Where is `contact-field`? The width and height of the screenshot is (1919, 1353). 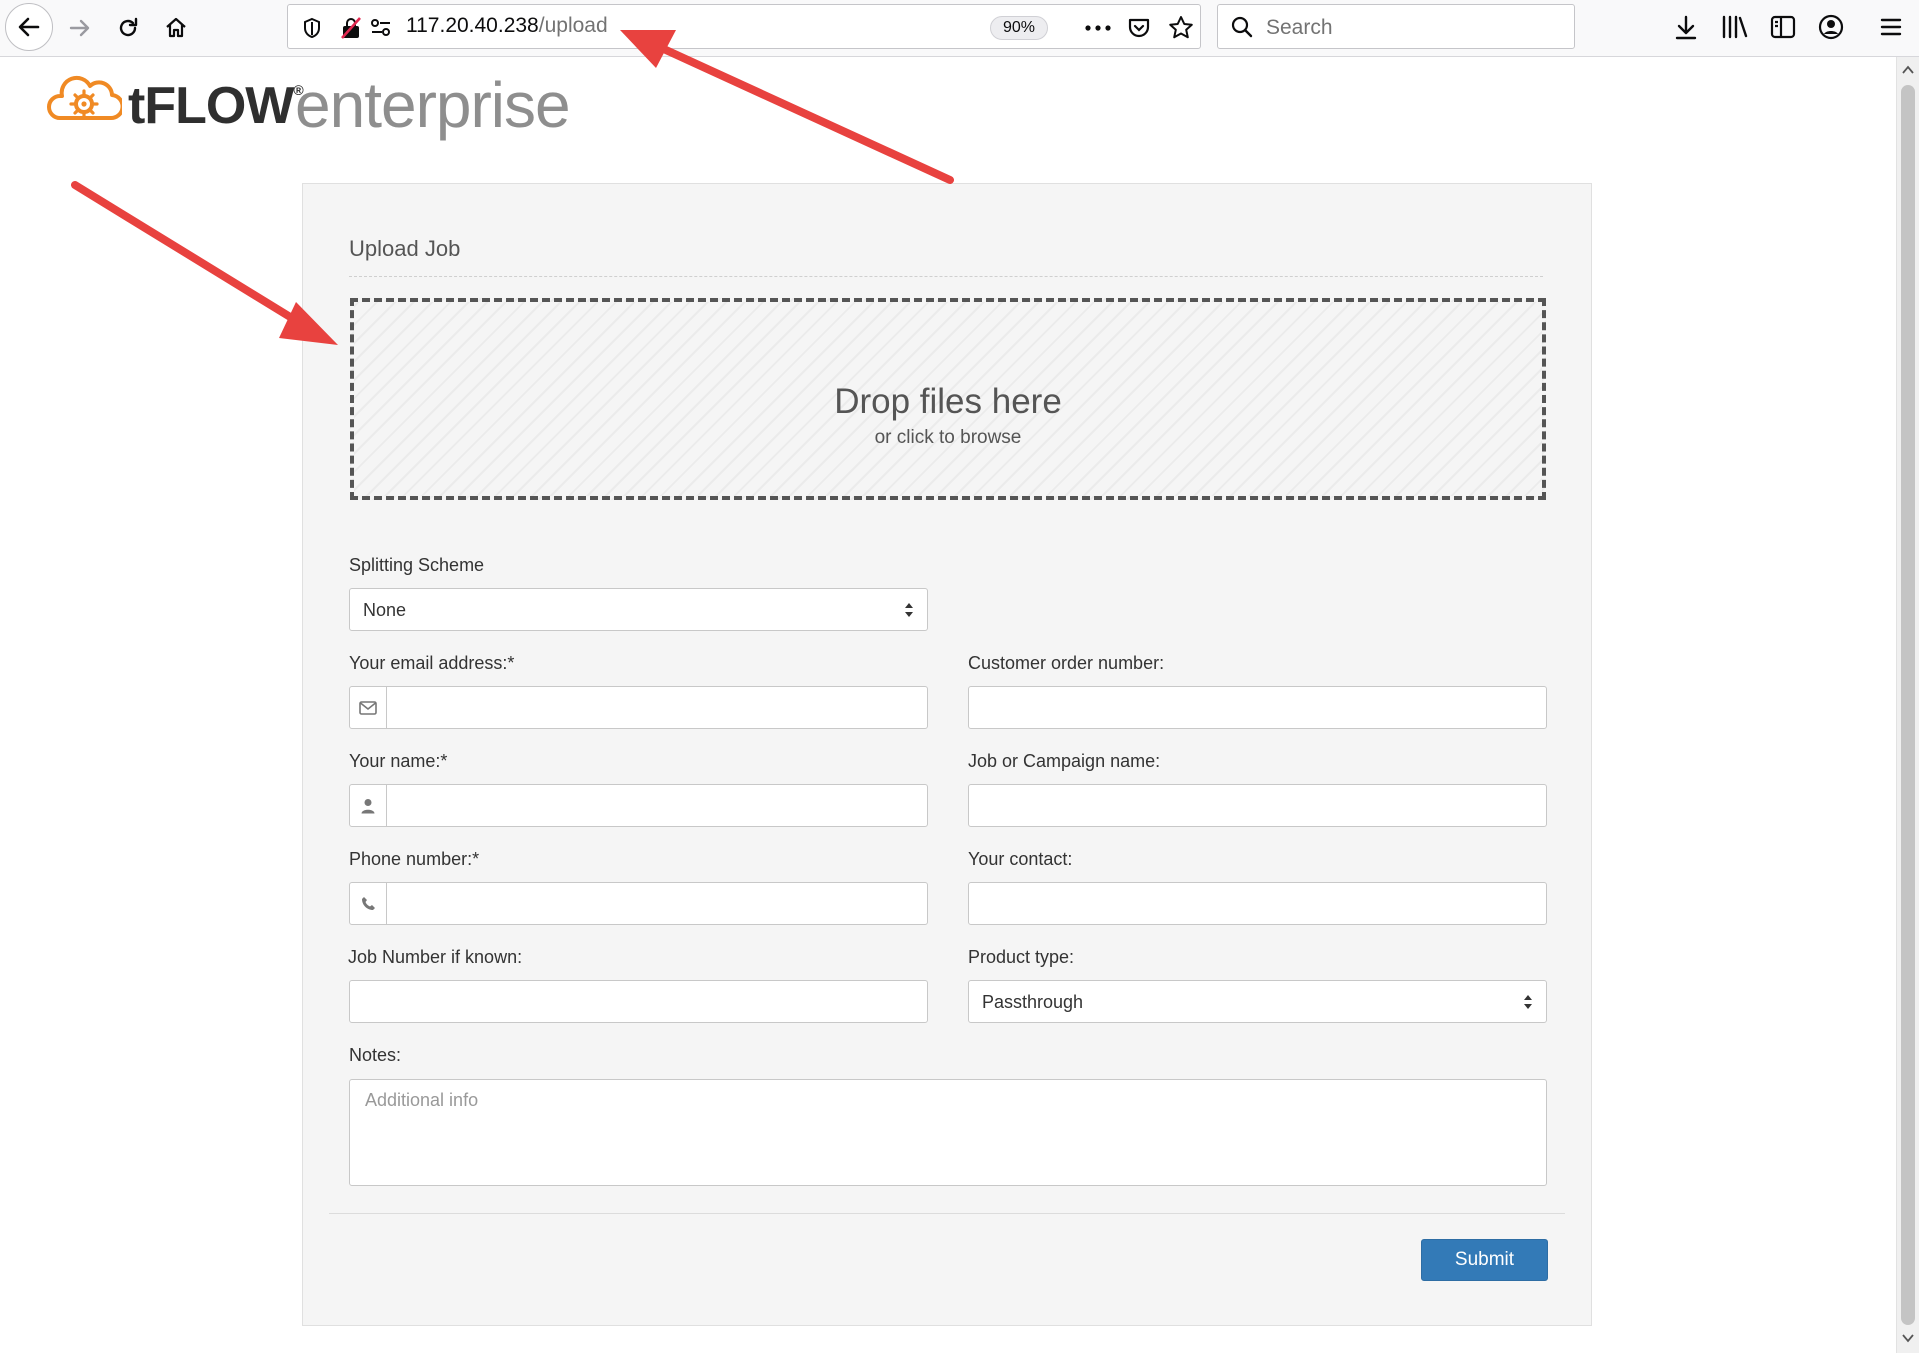 contact-field is located at coordinates (1257, 903).